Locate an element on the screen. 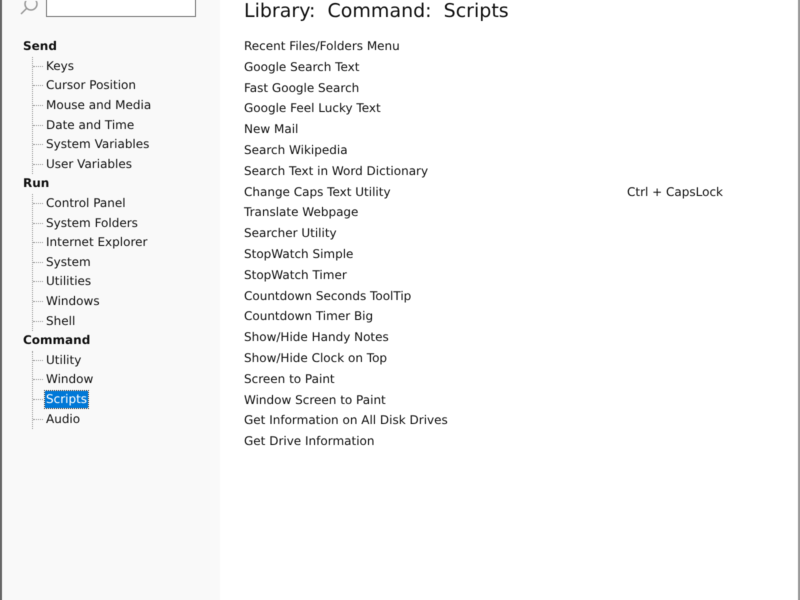 This screenshot has width=800, height=600. tree-group: Command is located at coordinates (121, 340).